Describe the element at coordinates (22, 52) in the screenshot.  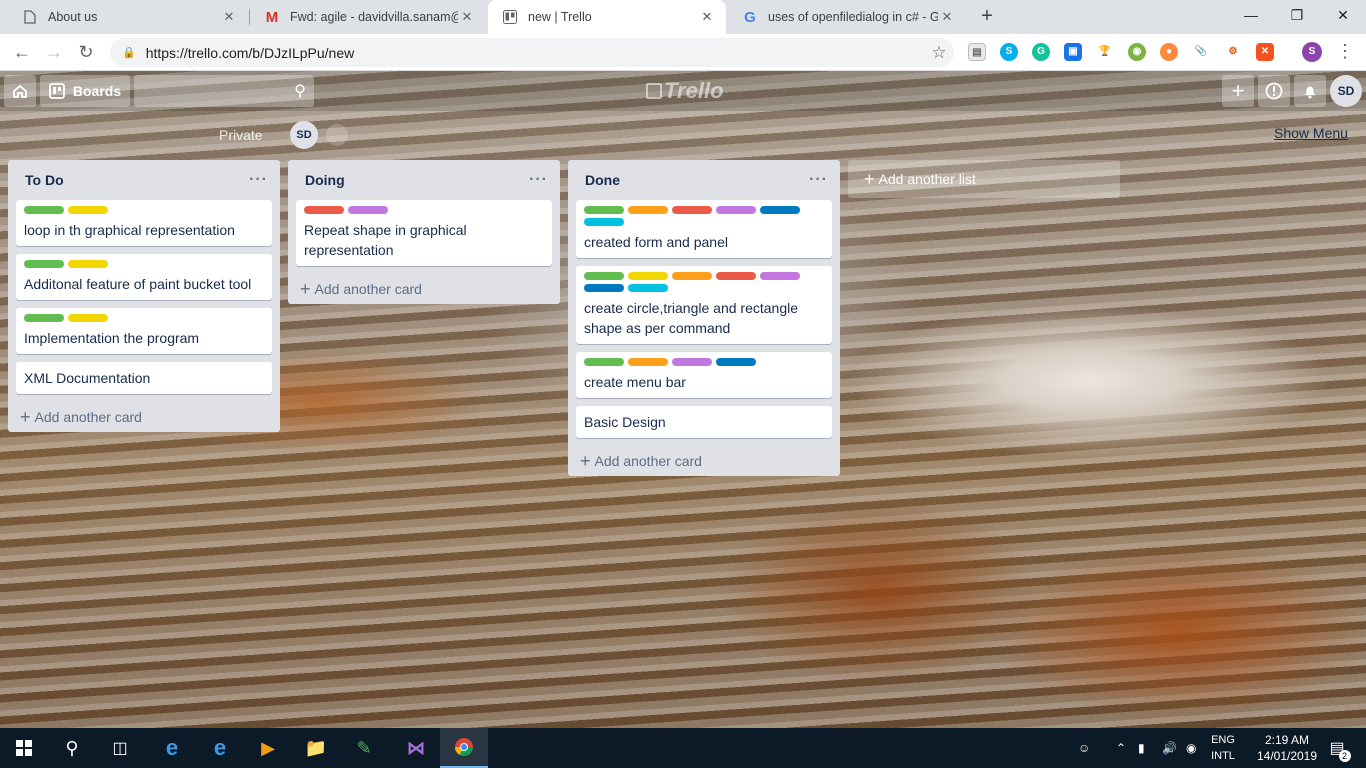
I see `back-icon: ←` at that location.